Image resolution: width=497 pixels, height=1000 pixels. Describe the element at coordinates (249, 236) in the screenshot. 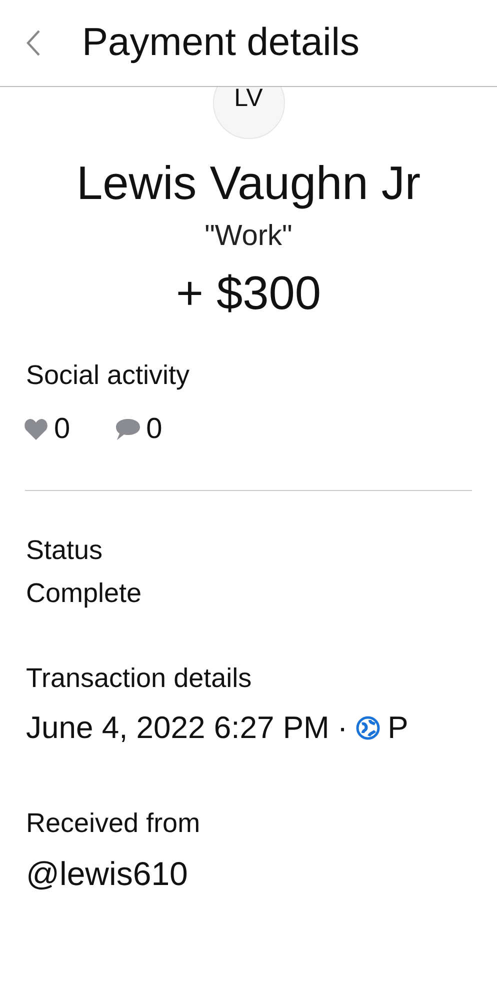

I see `payment-note: "Work"` at that location.